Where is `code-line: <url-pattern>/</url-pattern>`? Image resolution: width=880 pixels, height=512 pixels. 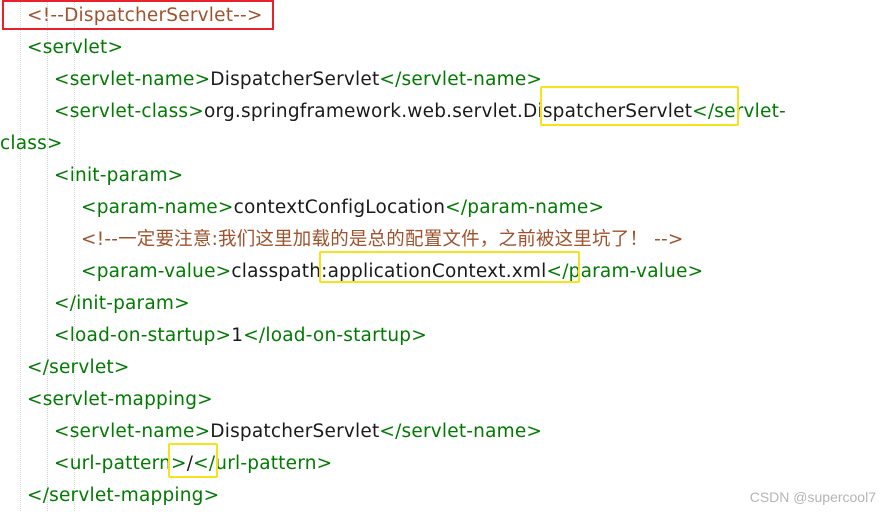 code-line: <url-pattern>/</url-pattern> is located at coordinates (193, 464).